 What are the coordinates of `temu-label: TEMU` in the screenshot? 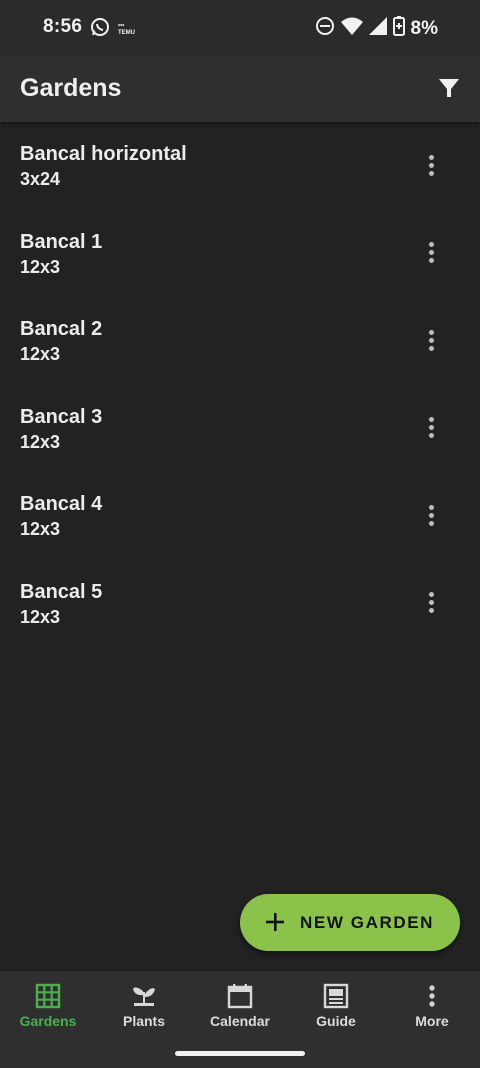 It's located at (126, 32).